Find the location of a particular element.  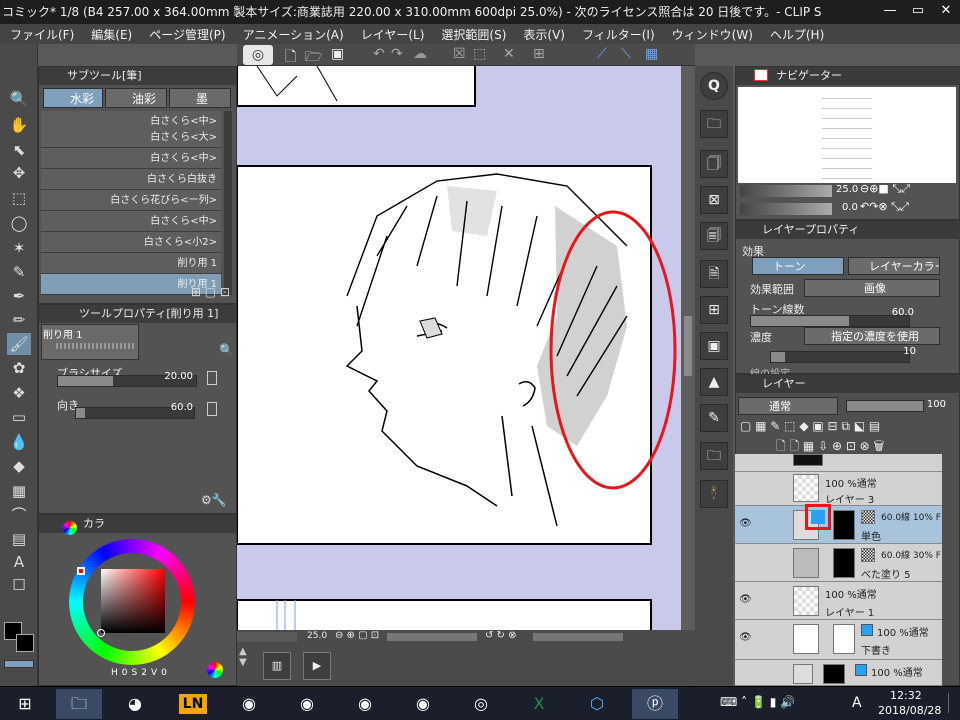

snap-special-ruler-icon: ⟍ is located at coordinates (626, 54).